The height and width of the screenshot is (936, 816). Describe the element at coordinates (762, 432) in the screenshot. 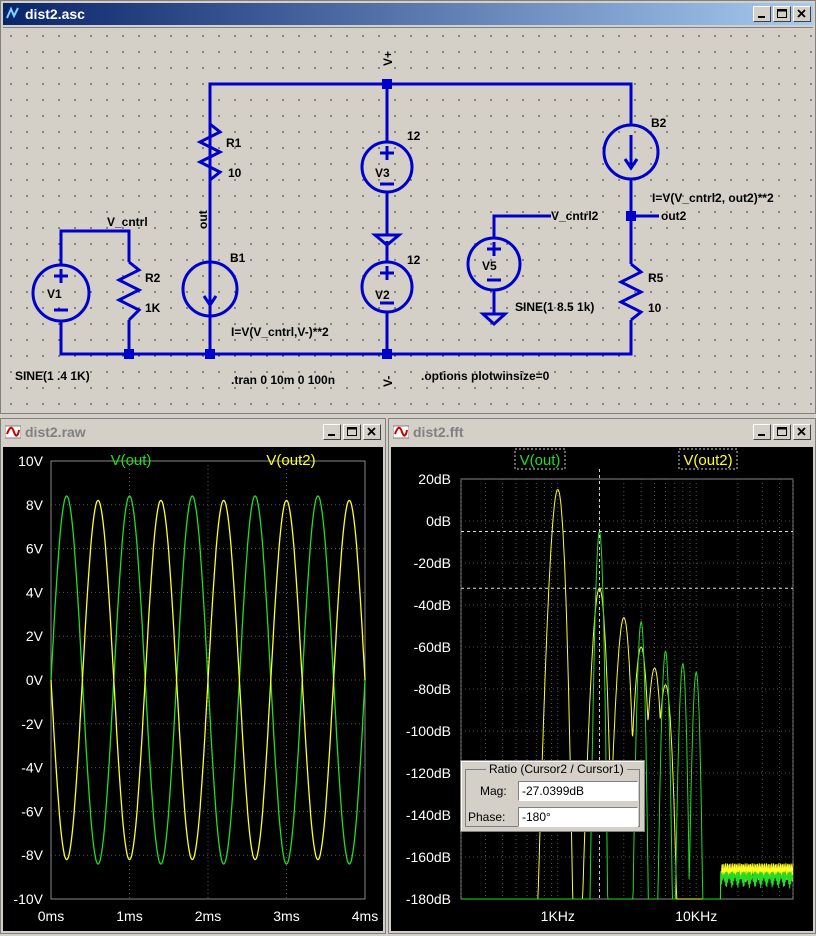

I see `fft-minimize-button` at that location.